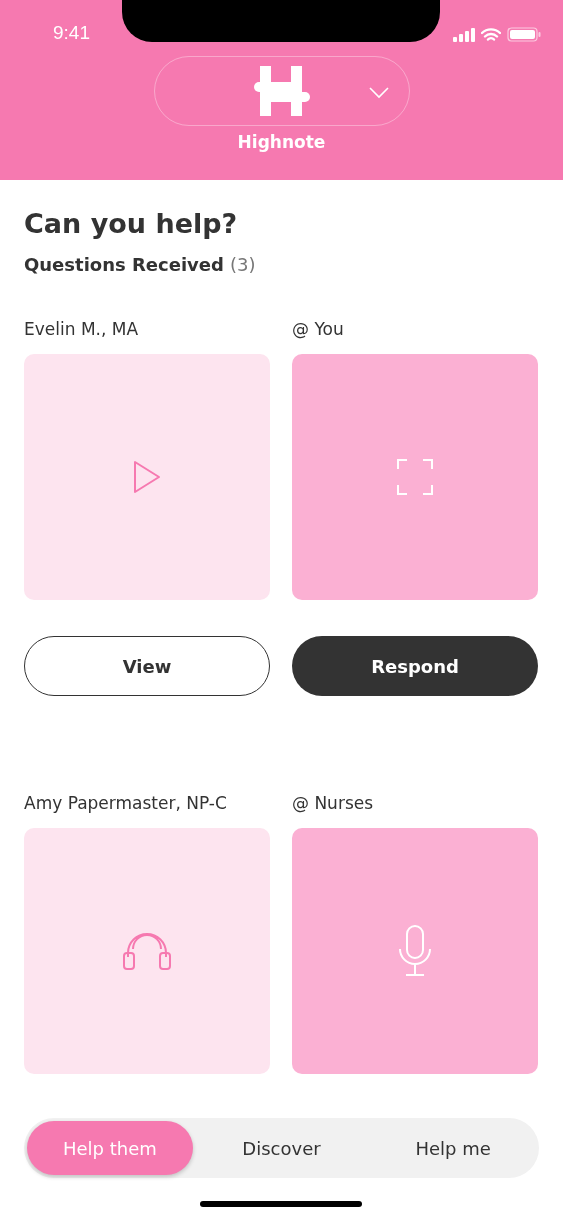  I want to click on tab: Discover, so click(281, 1148).